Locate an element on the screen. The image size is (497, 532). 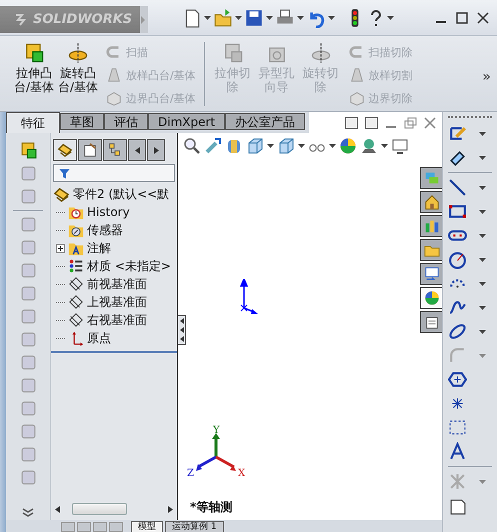
cube-icon is located at coordinates (34, 53).